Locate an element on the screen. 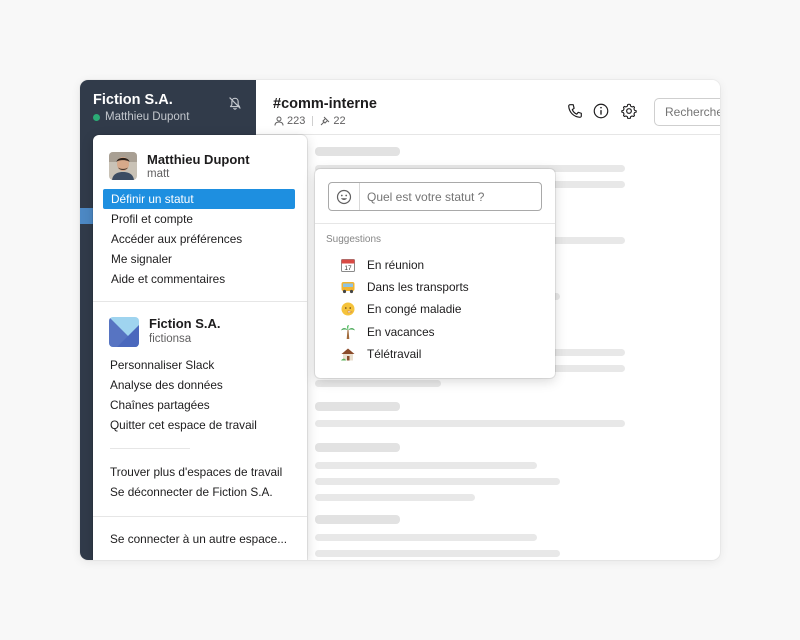 The width and height of the screenshot is (800, 640). sick-face-icon is located at coordinates (348, 309).